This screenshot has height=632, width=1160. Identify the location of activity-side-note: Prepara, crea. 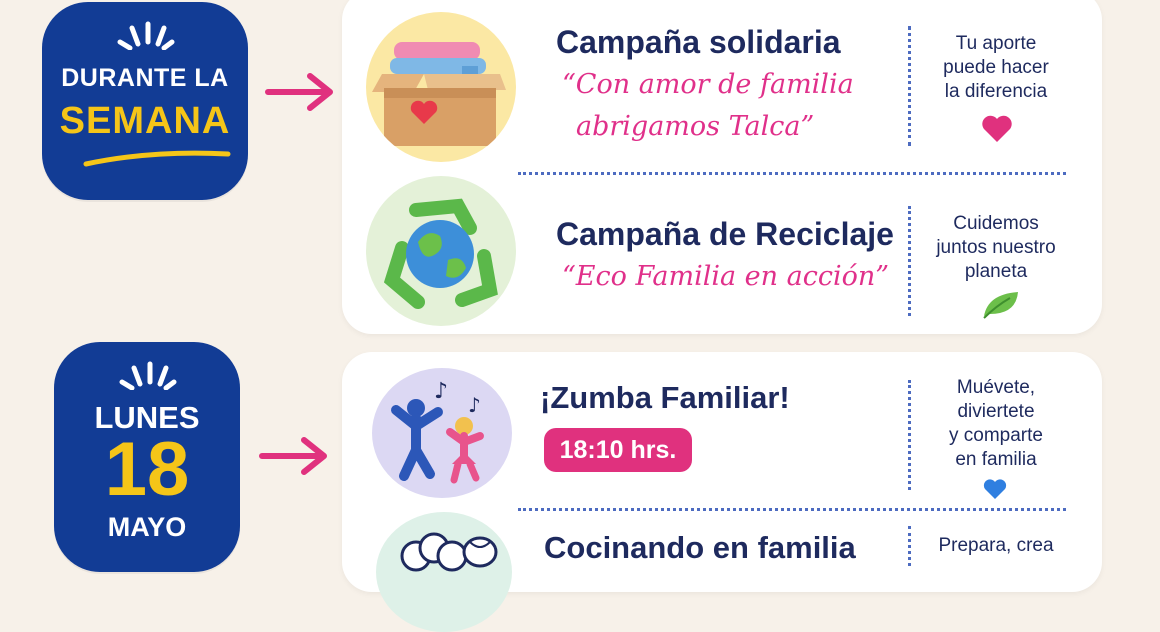
(996, 546).